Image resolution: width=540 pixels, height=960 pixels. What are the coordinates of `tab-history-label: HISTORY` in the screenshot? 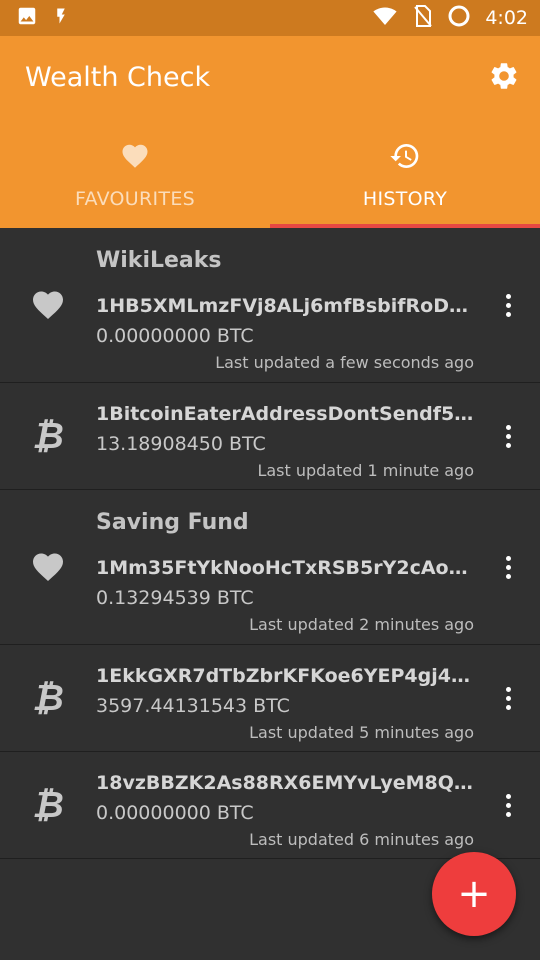 It's located at (405, 199).